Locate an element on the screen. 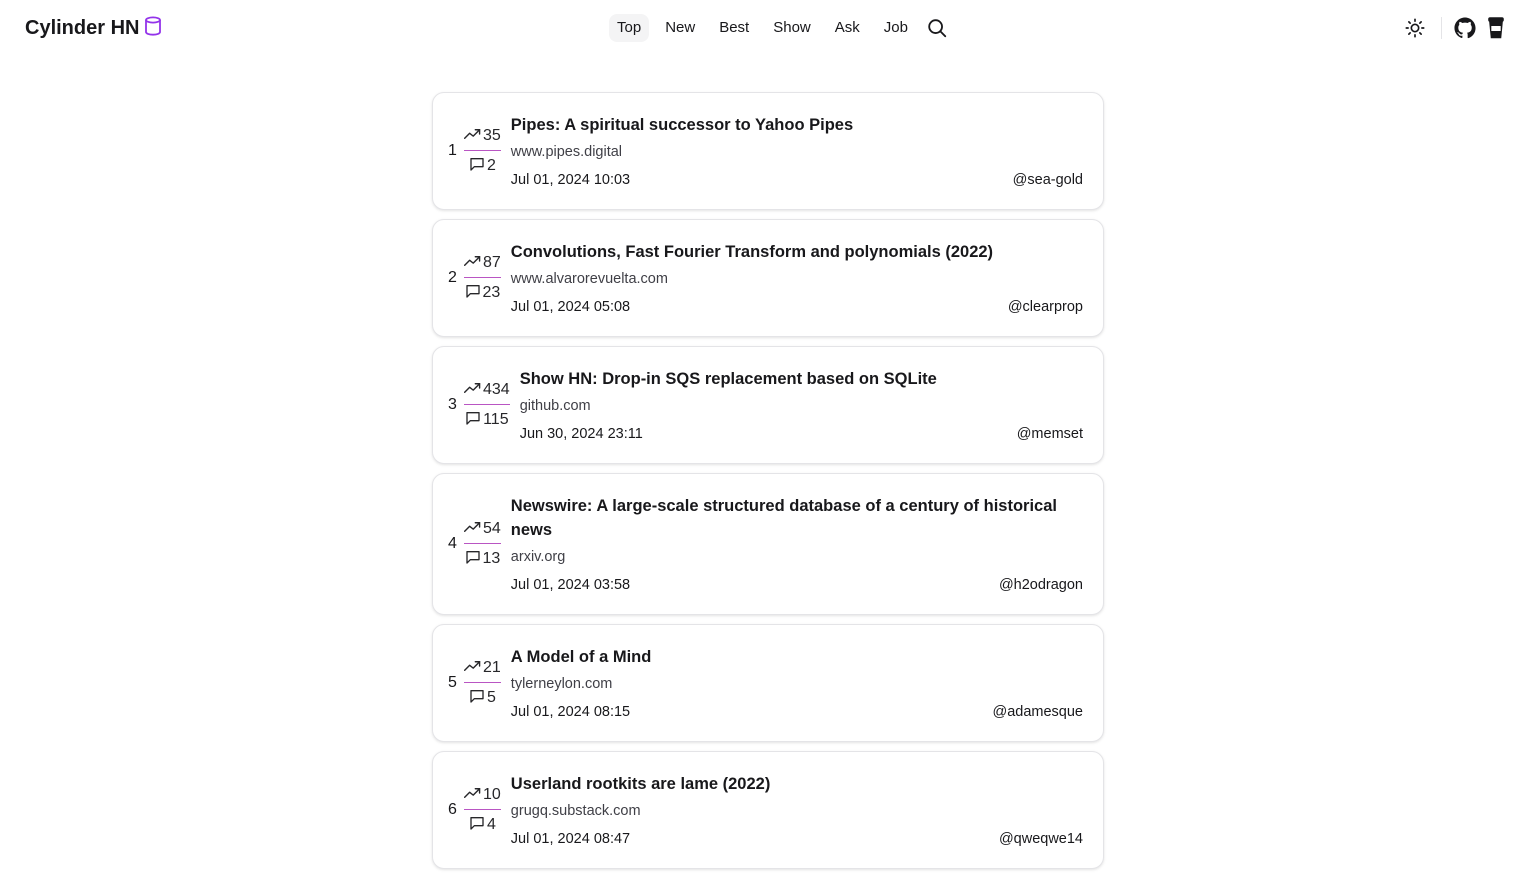 This screenshot has width=1520, height=896. points-stat: 434 is located at coordinates (487, 390).